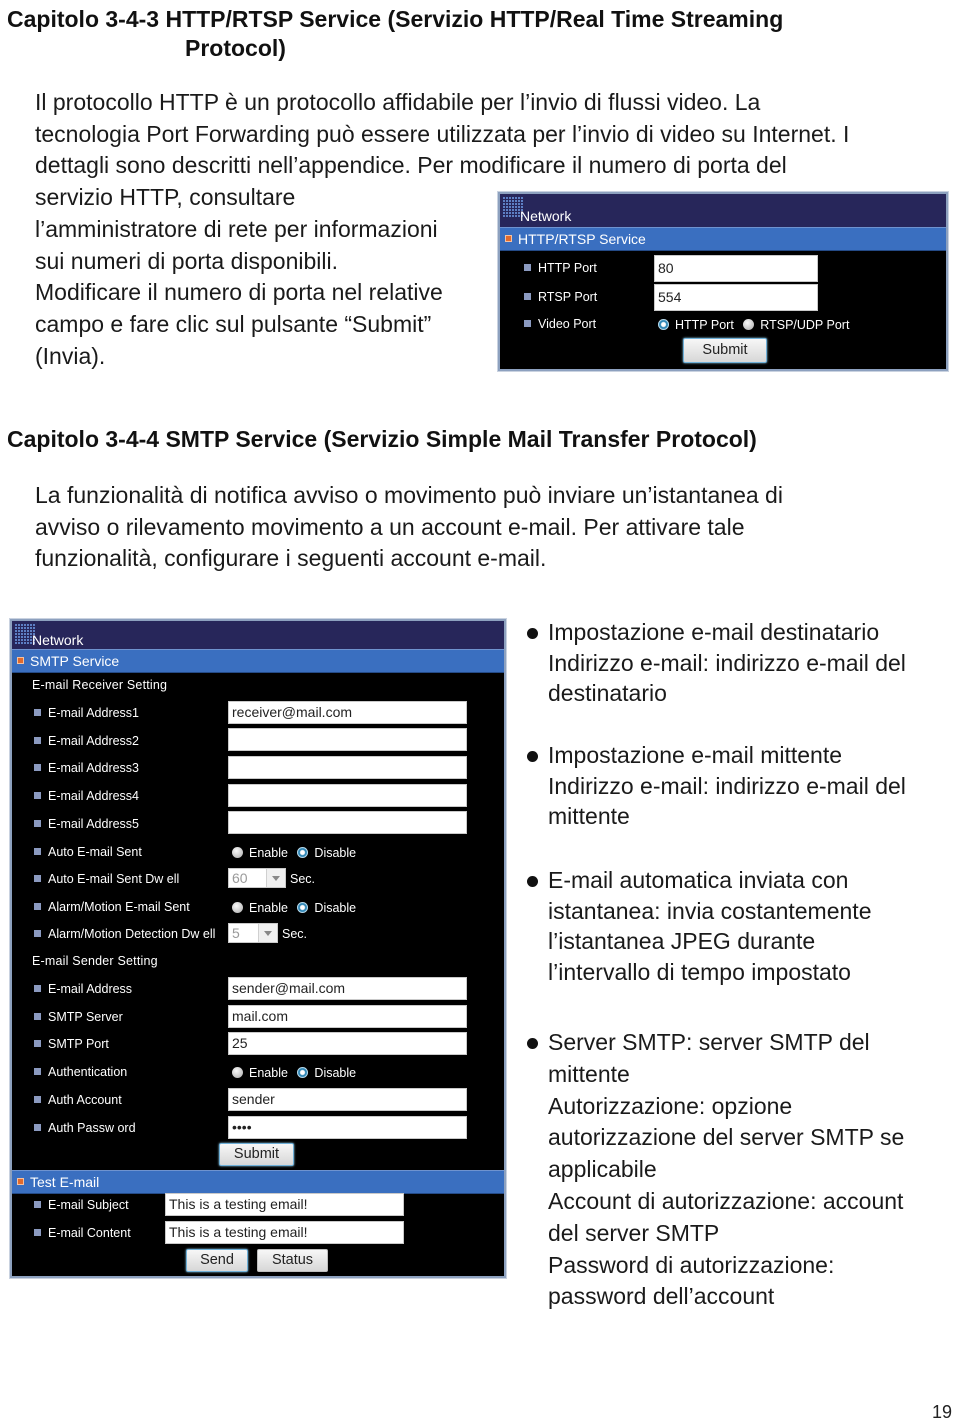  Describe the element at coordinates (682, 941) in the screenshot. I see `list-line: l’istantanea JPEG durante` at that location.